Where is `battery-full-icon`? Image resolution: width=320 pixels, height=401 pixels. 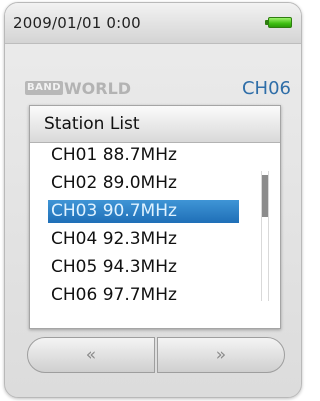 battery-full-icon is located at coordinates (278, 22).